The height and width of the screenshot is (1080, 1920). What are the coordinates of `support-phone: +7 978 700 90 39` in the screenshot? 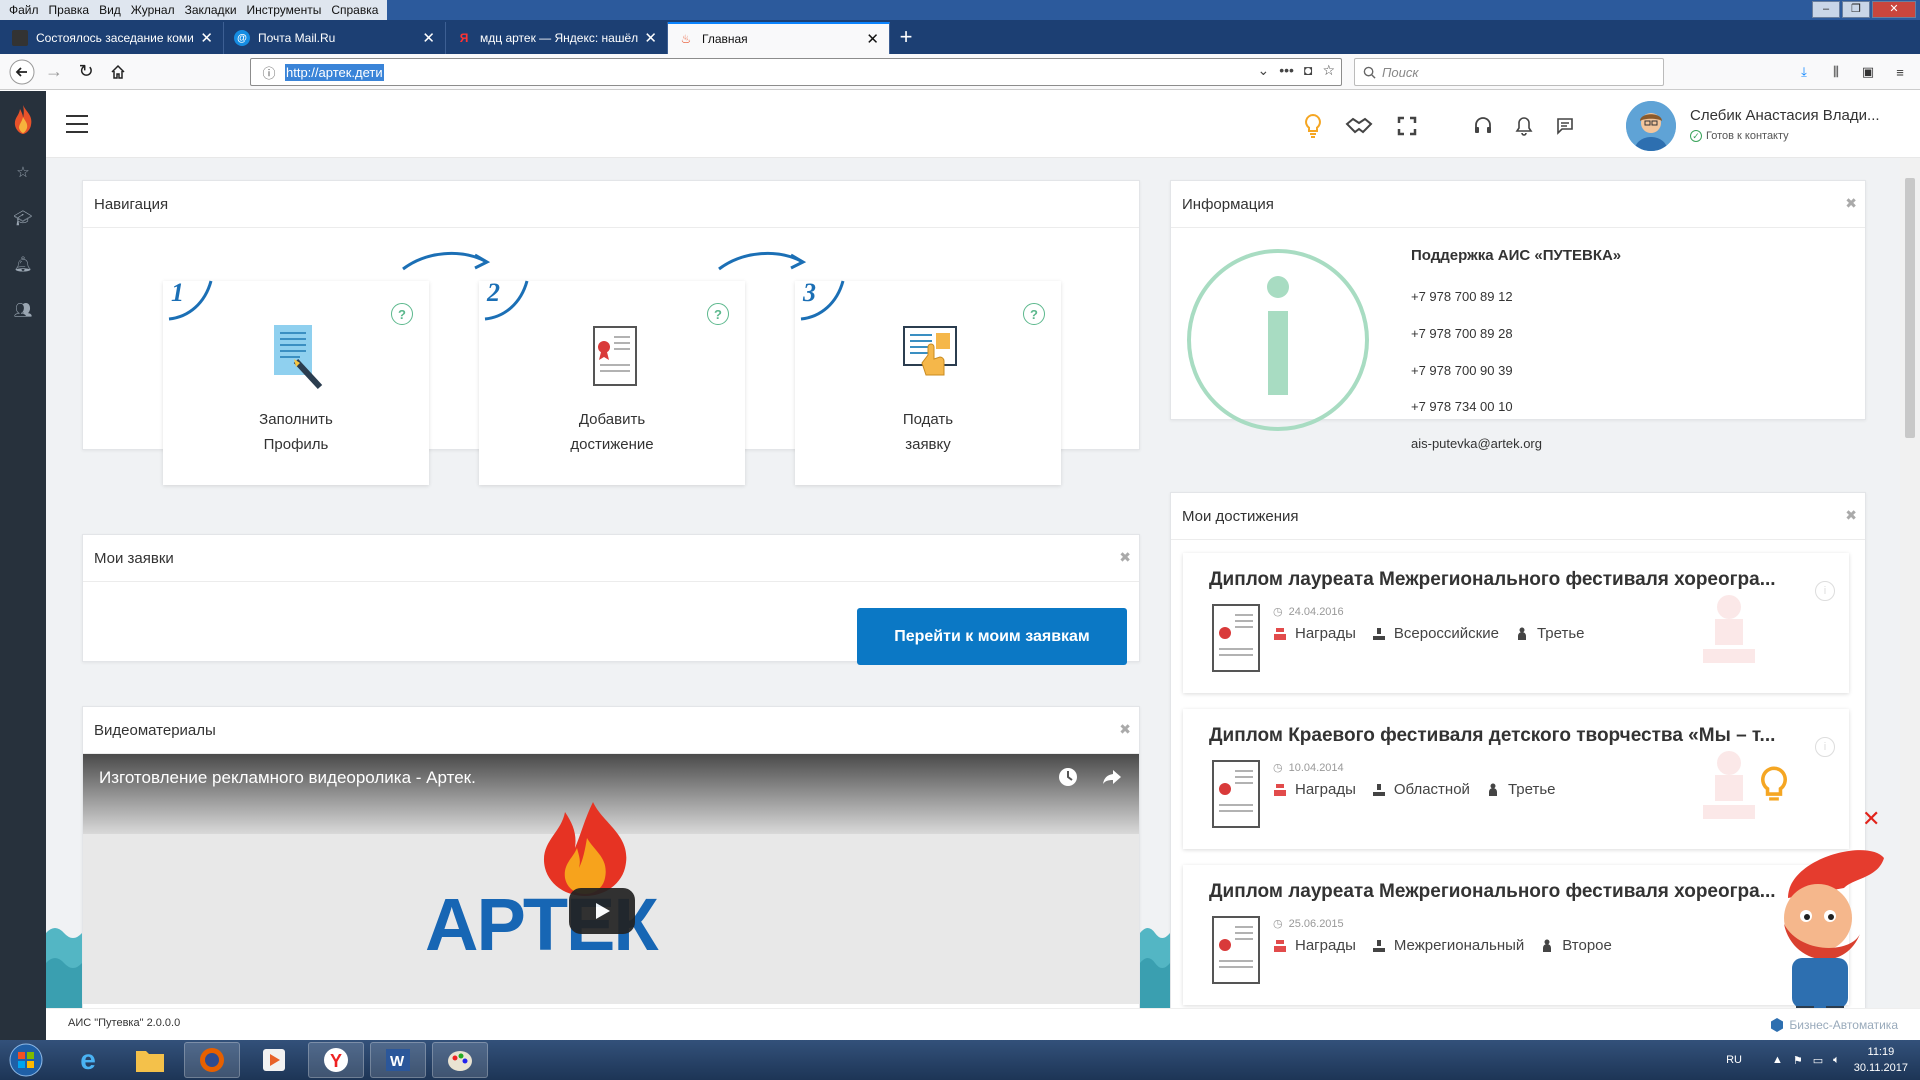 It's located at (1462, 370).